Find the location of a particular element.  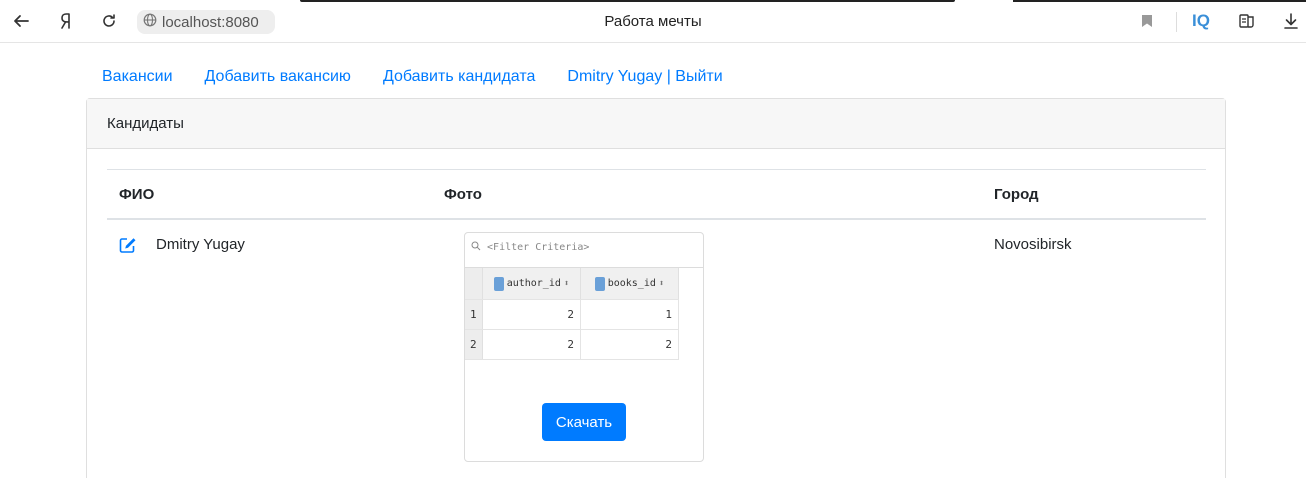

filter-placeholder: <Filter Criteria> is located at coordinates (538, 247).